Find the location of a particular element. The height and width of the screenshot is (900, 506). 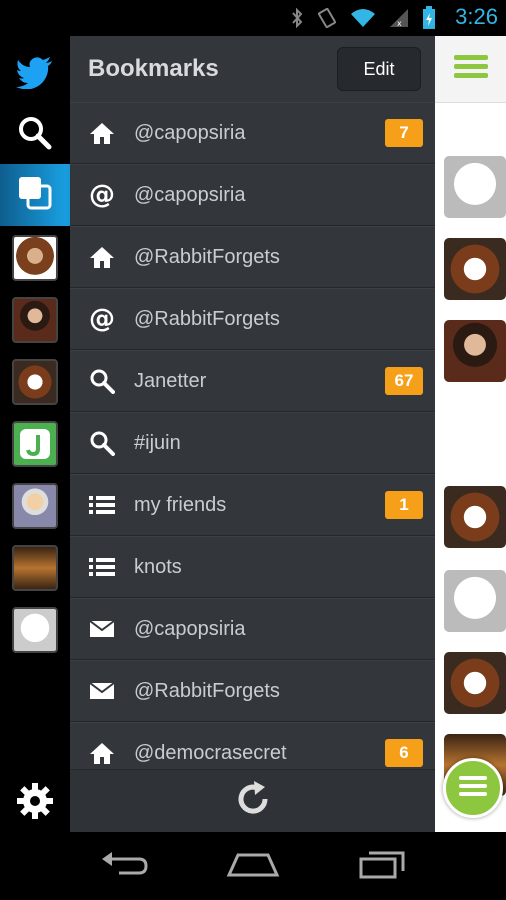

wifi-icon is located at coordinates (363, 20).